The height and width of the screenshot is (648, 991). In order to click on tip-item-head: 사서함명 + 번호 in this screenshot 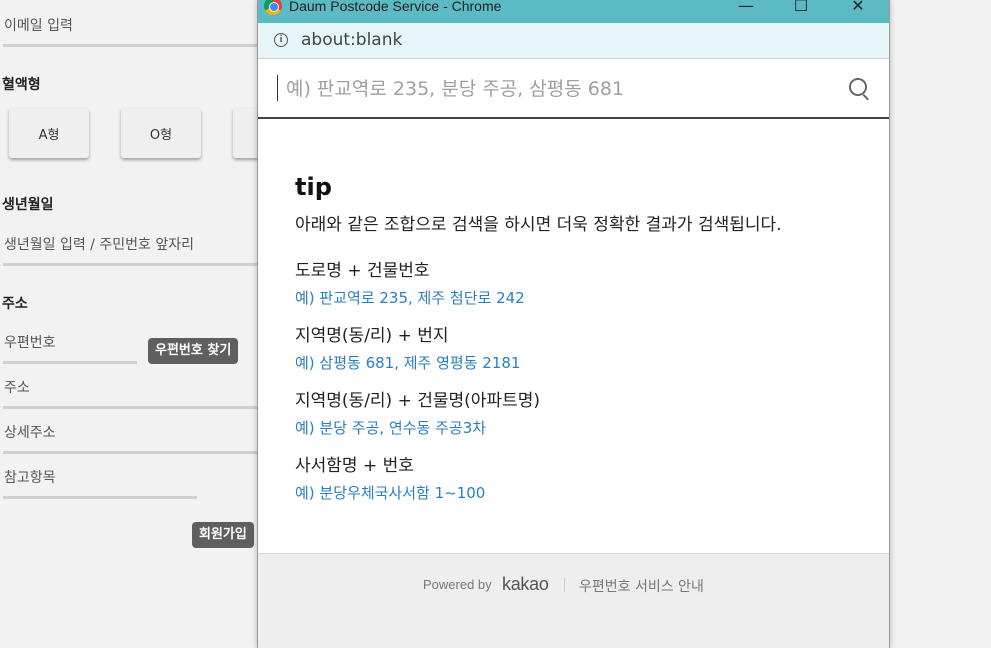, I will do `click(354, 466)`.